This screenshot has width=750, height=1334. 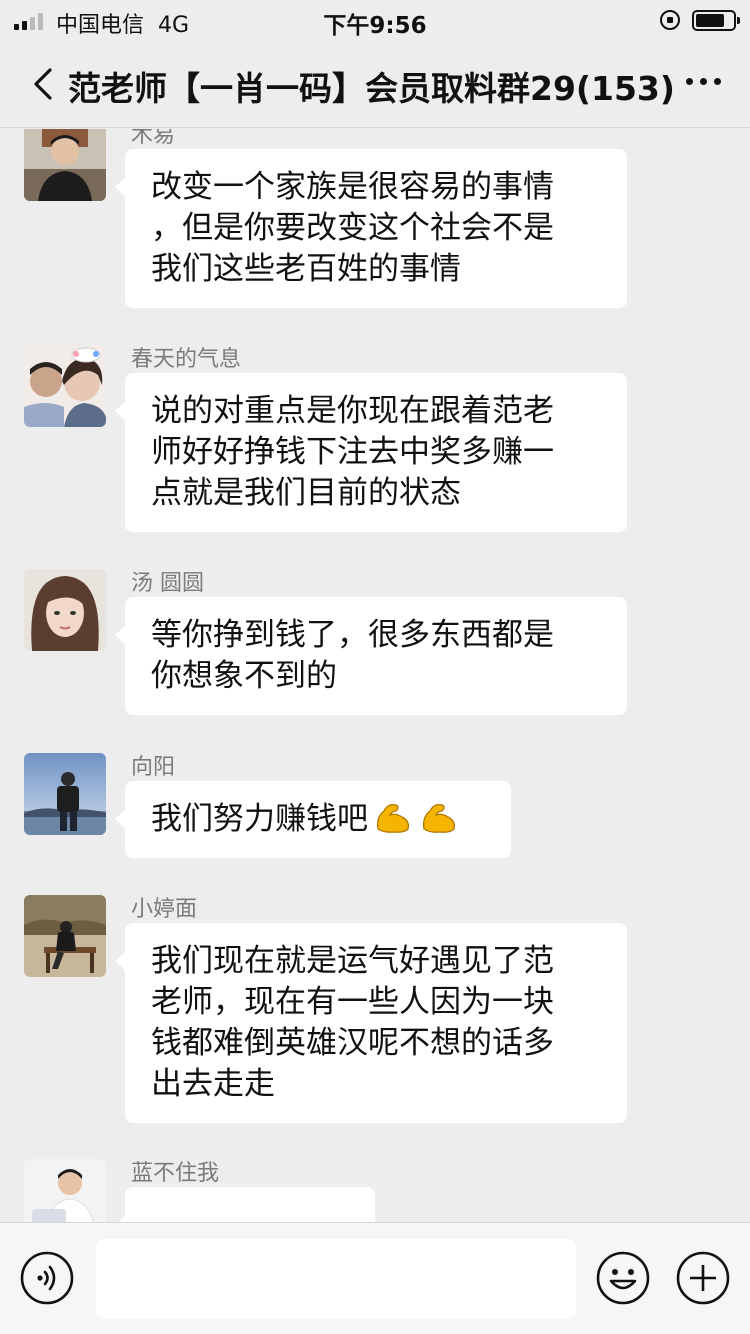 I want to click on message-line: 我们这些老百姓的事情, so click(x=306, y=269).